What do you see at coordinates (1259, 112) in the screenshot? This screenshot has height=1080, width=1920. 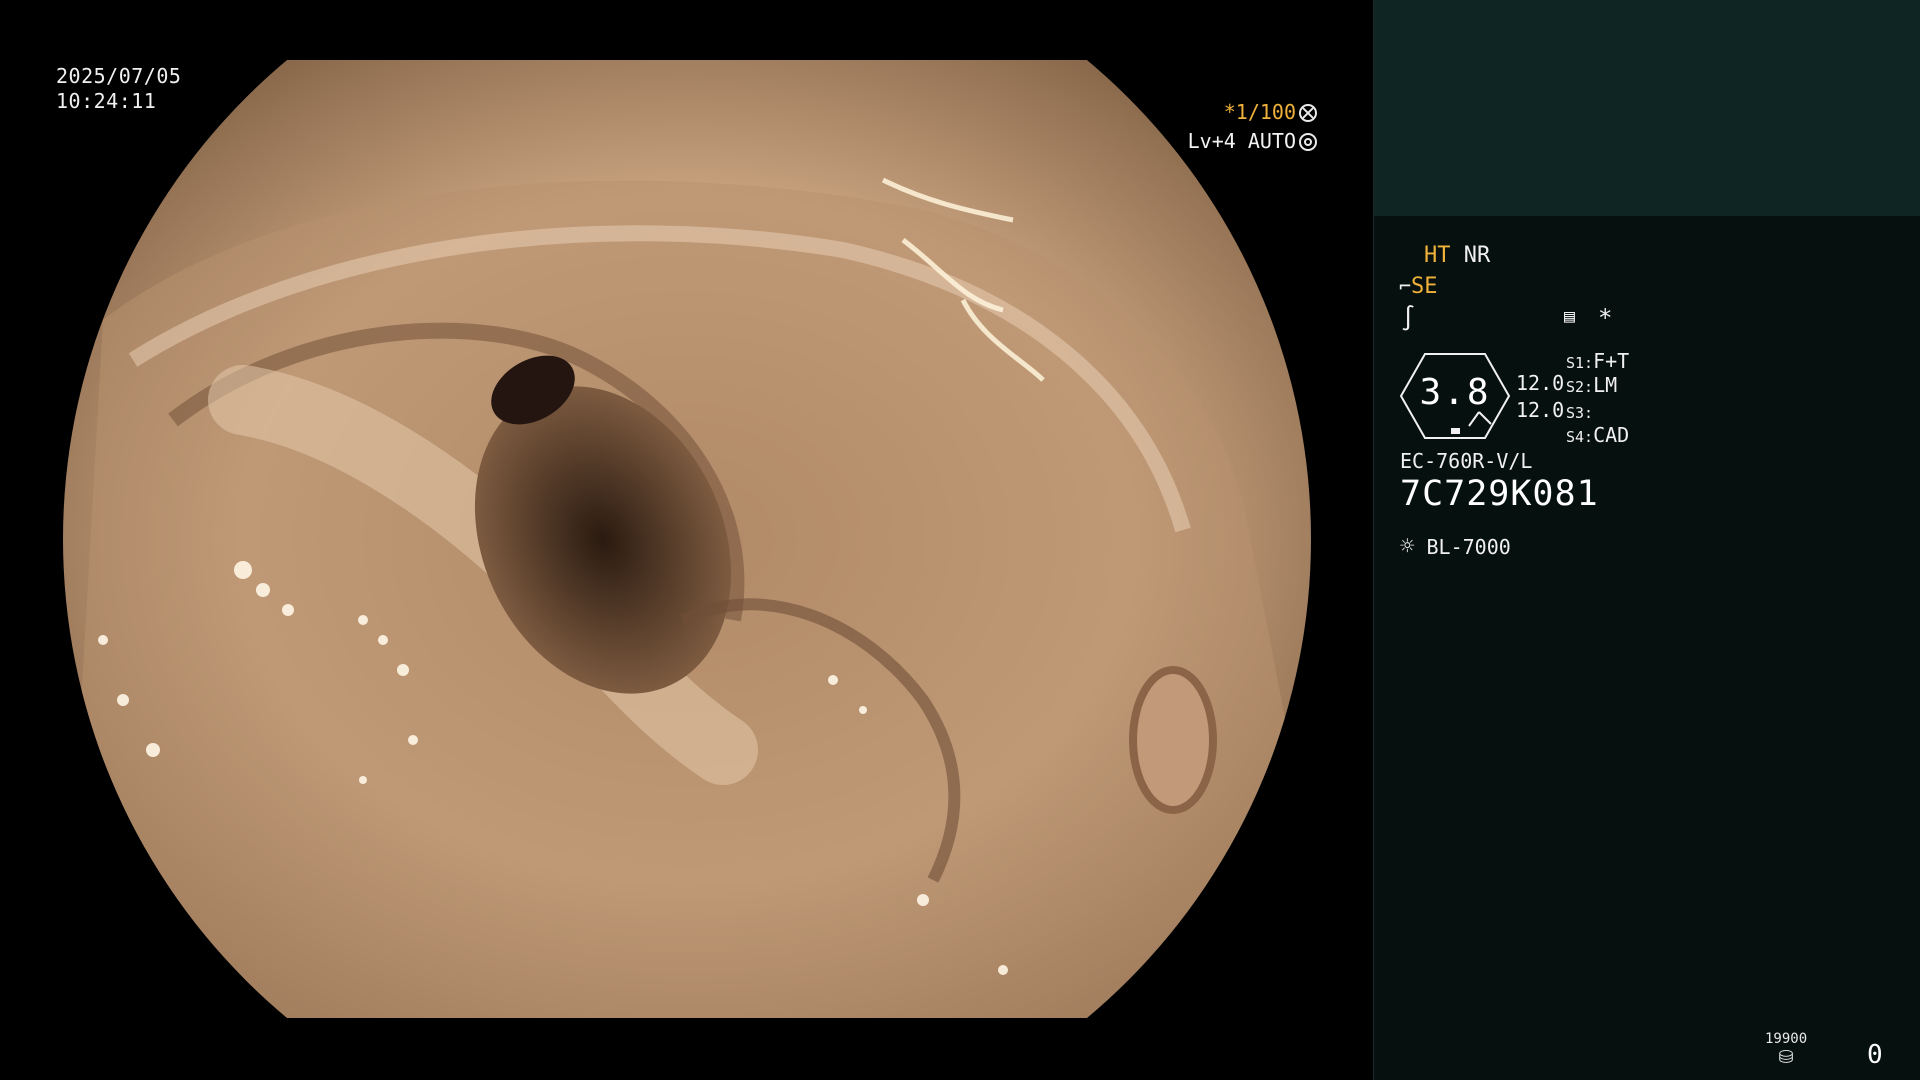 I see `shutter-speed: *1/100` at bounding box center [1259, 112].